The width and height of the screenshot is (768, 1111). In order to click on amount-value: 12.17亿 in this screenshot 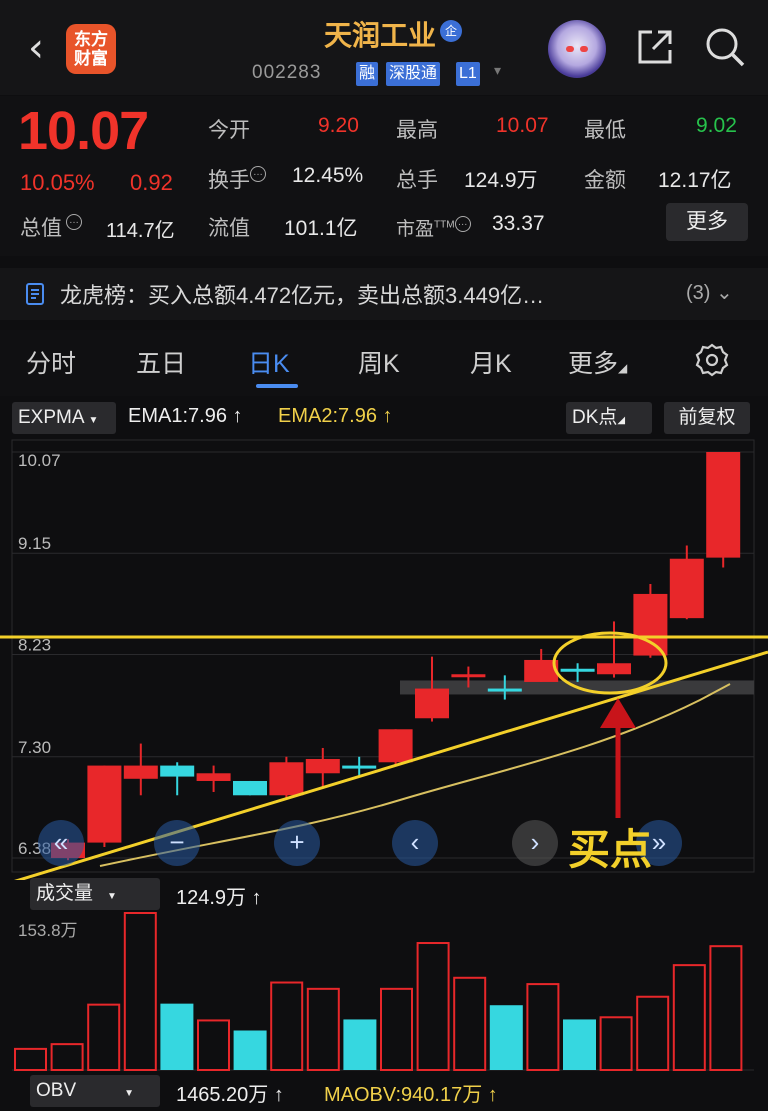, I will do `click(695, 180)`.